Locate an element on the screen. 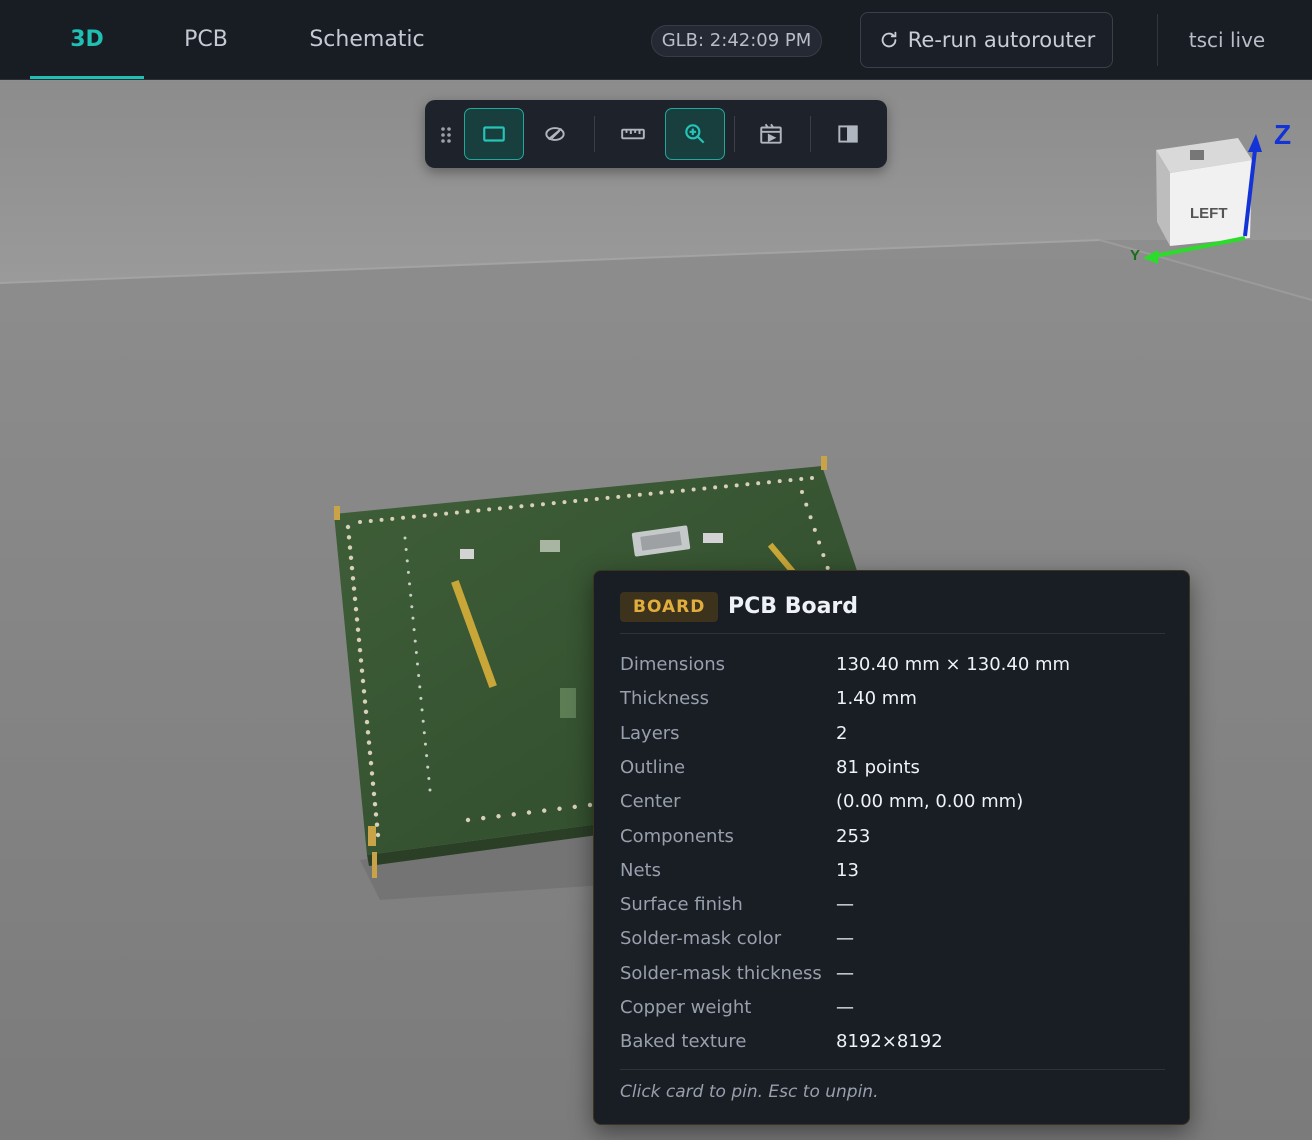 The width and height of the screenshot is (1312, 1140). split-panel-icon is located at coordinates (848, 134).